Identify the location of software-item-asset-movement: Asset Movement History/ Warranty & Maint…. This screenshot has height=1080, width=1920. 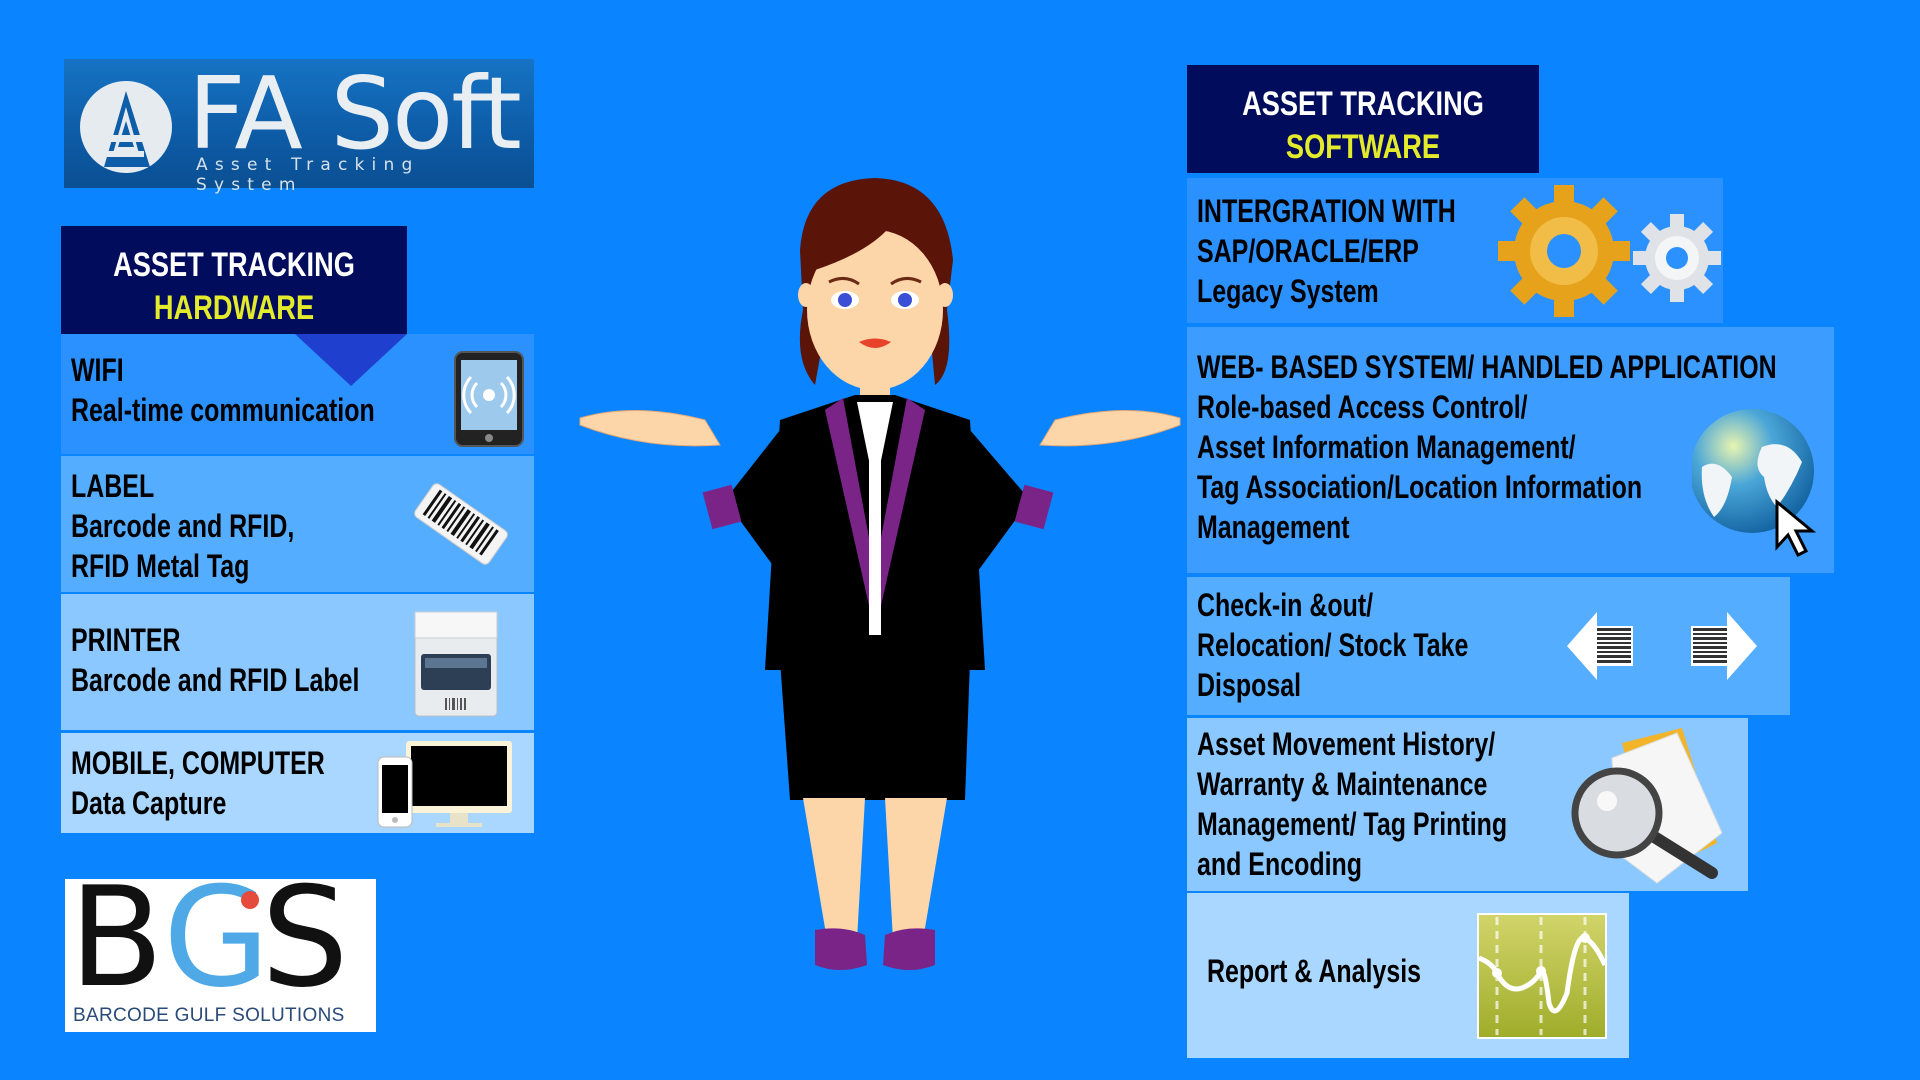
(1467, 804).